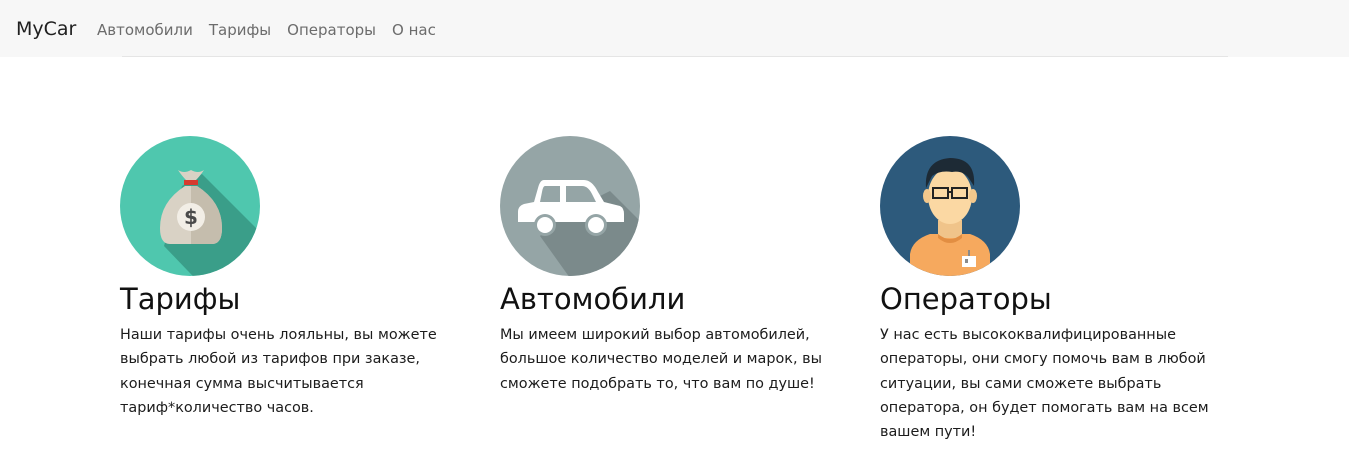 This screenshot has width=1349, height=471. Describe the element at coordinates (950, 206) in the screenshot. I see `operator-avatar-icon` at that location.